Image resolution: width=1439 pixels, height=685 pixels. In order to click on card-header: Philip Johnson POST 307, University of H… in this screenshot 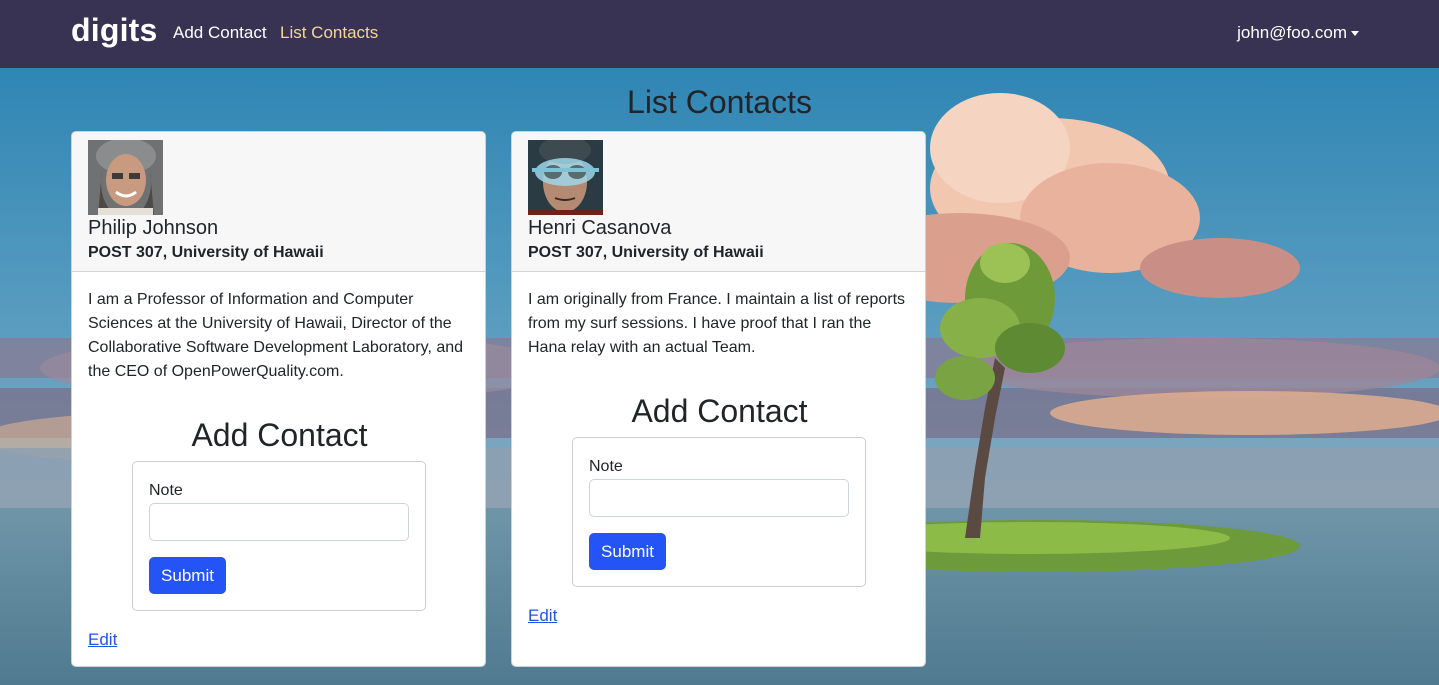, I will do `click(278, 202)`.